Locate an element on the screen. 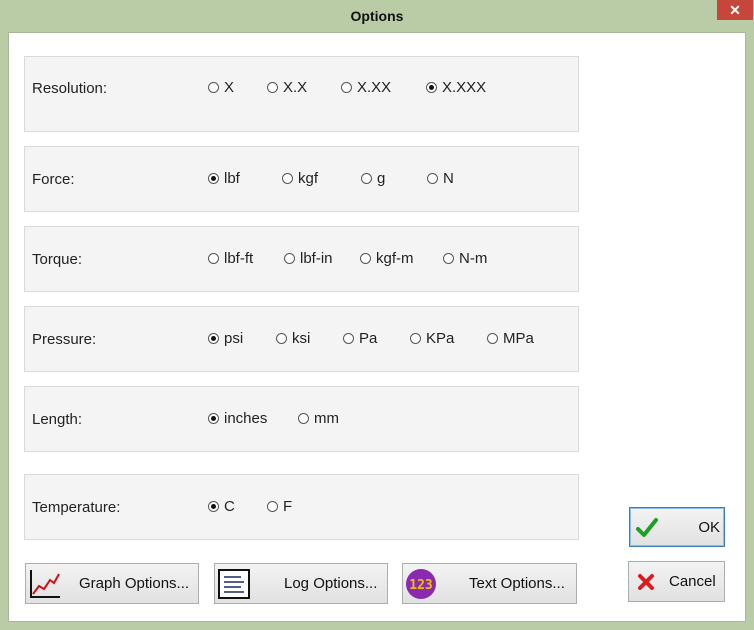 This screenshot has height=630, width=754. pressure-option-ksi: ksi is located at coordinates (293, 338).